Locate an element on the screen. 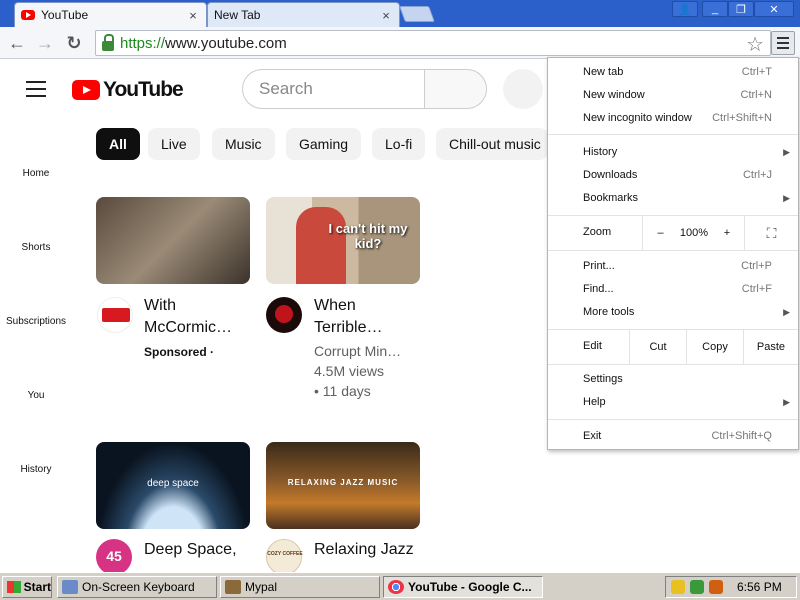  channel-avatar: COZY COFFEE is located at coordinates (284, 555).